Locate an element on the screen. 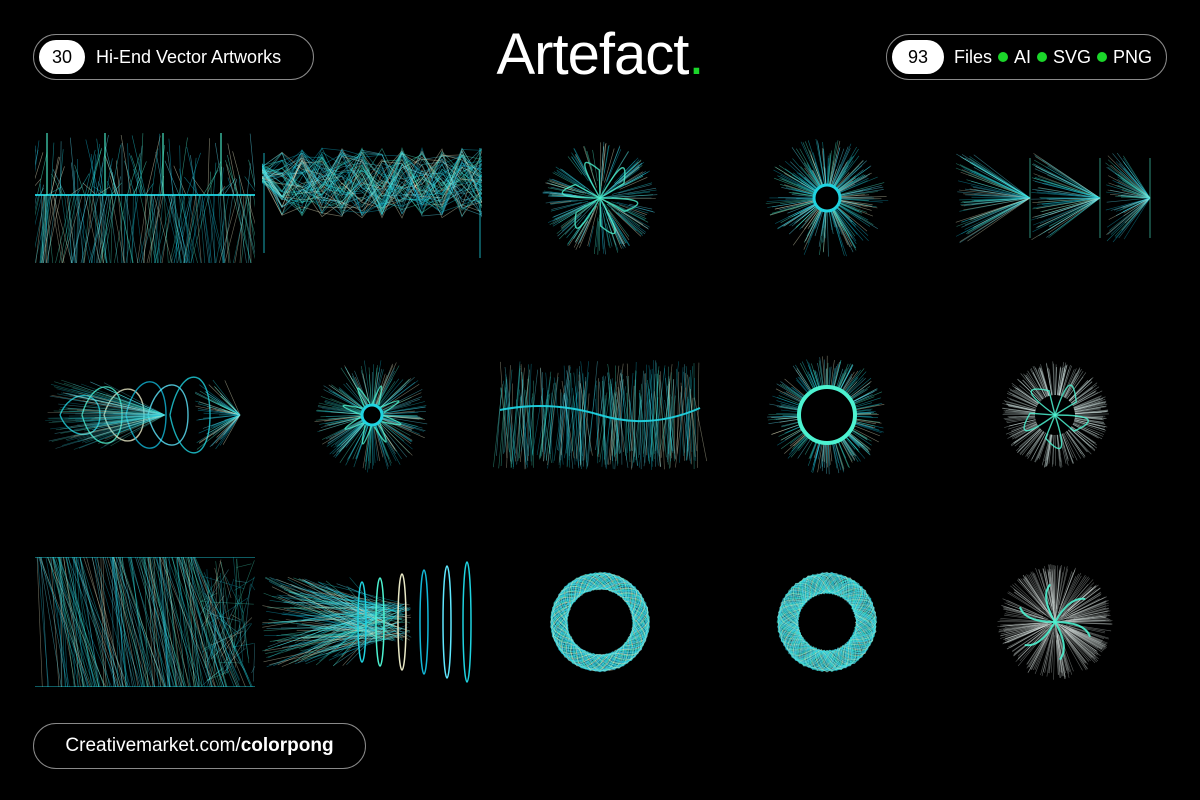  format-ai: AI is located at coordinates (1023, 56).